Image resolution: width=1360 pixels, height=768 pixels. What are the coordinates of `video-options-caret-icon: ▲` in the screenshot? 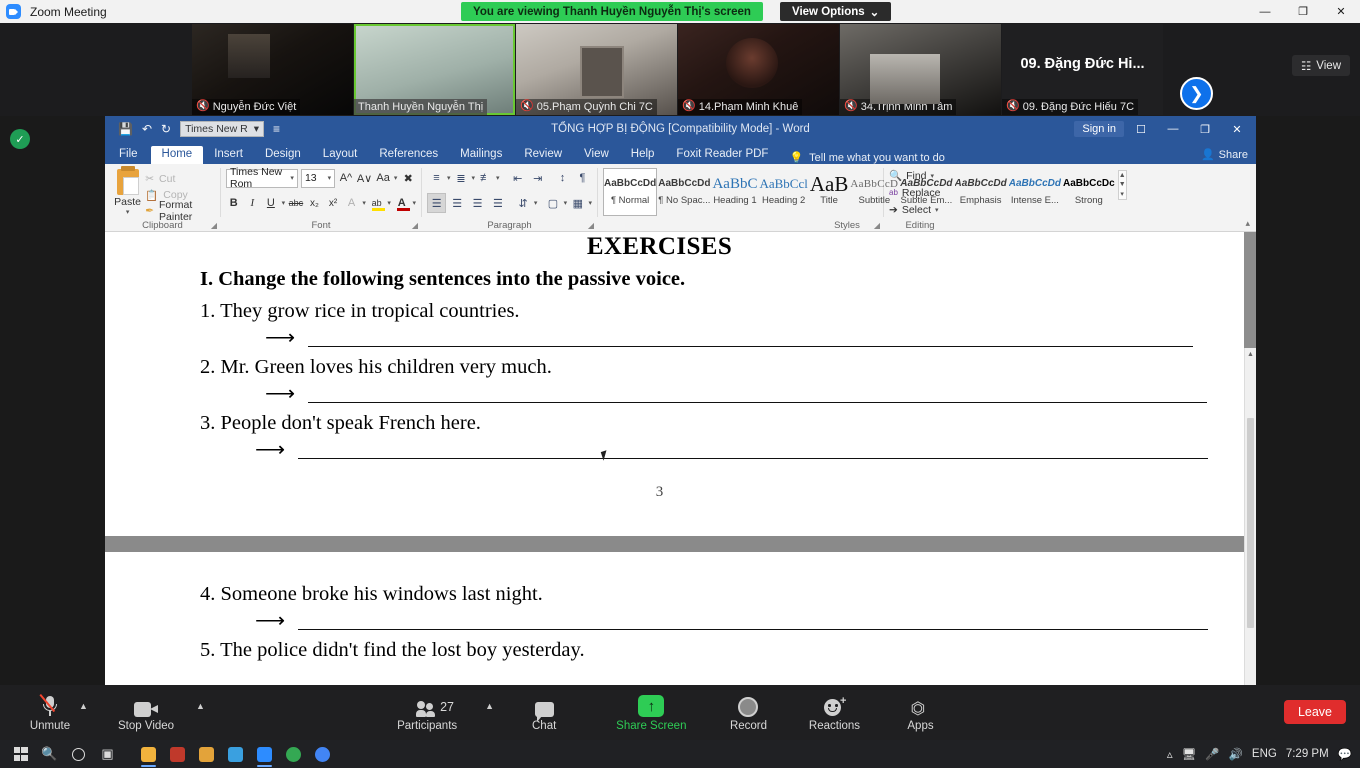 It's located at (200, 706).